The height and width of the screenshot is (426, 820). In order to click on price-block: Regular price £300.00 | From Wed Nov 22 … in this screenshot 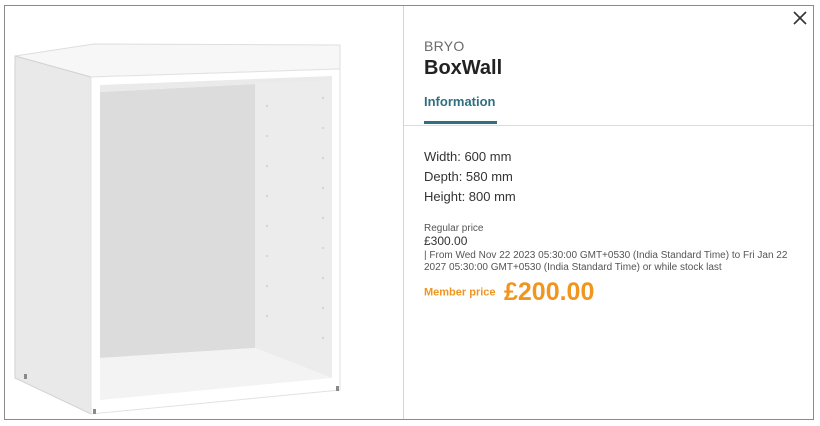, I will do `click(614, 248)`.